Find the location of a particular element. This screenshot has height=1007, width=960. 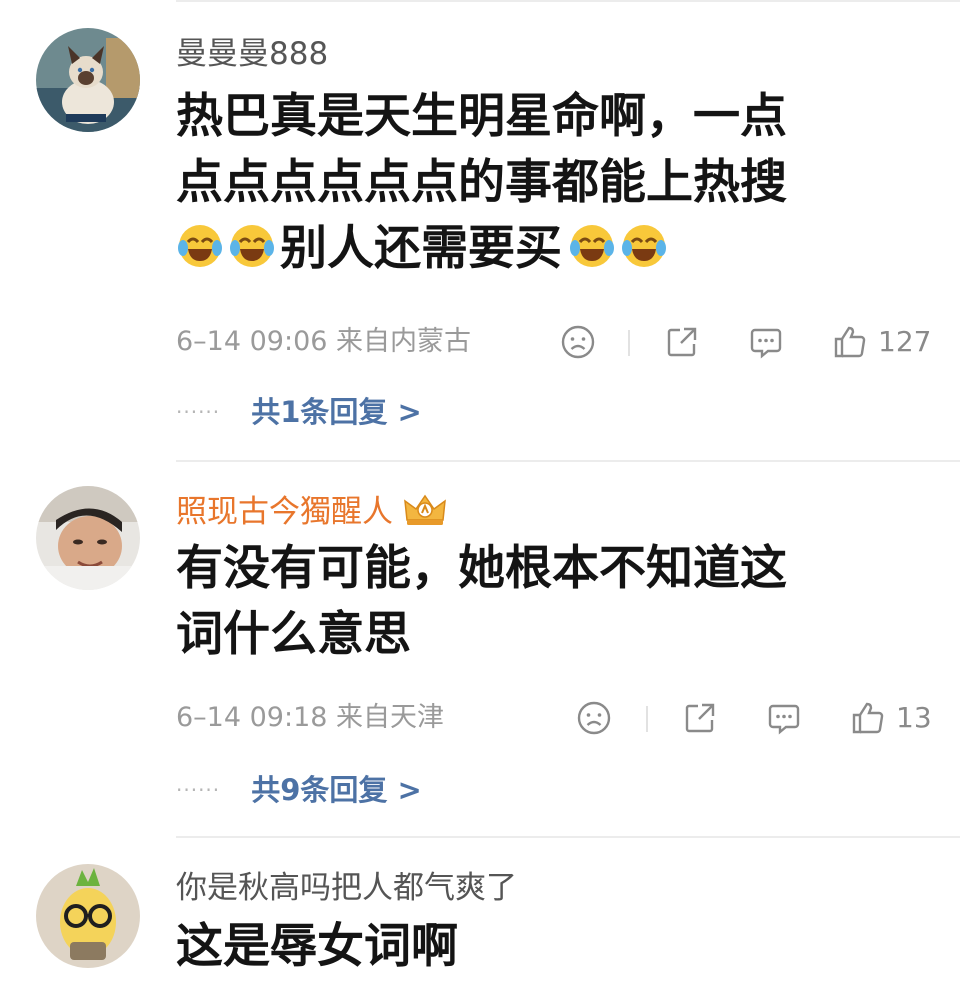

comment-username: 曼曼曼888 is located at coordinates (252, 54).